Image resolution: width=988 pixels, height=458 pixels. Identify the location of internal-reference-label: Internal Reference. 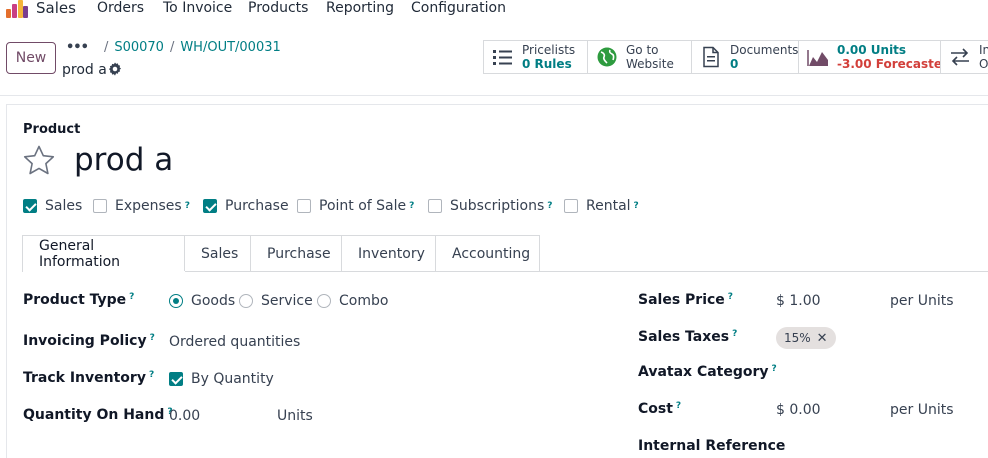
(712, 446).